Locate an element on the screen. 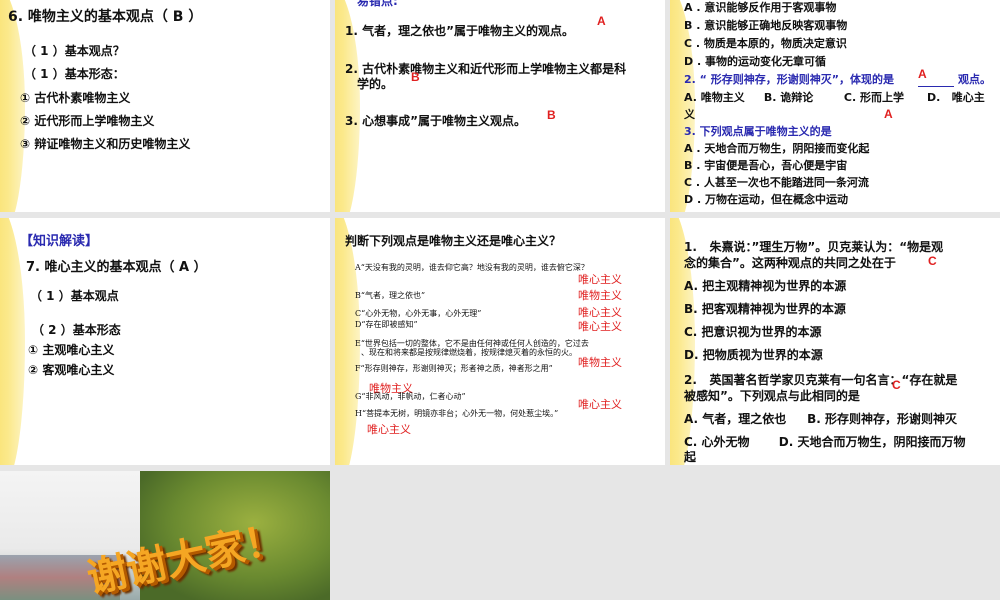 This screenshot has width=1000, height=600. slide-title: 7. 唯心主义的基本观点（ A ） is located at coordinates (116, 267).